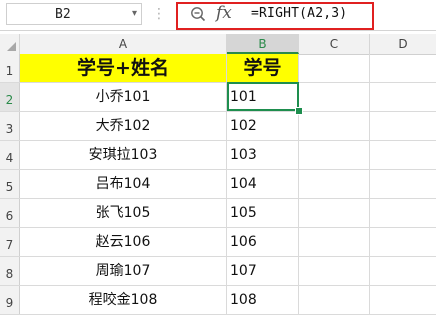  What do you see at coordinates (403, 213) in the screenshot?
I see `cell-d6` at bounding box center [403, 213].